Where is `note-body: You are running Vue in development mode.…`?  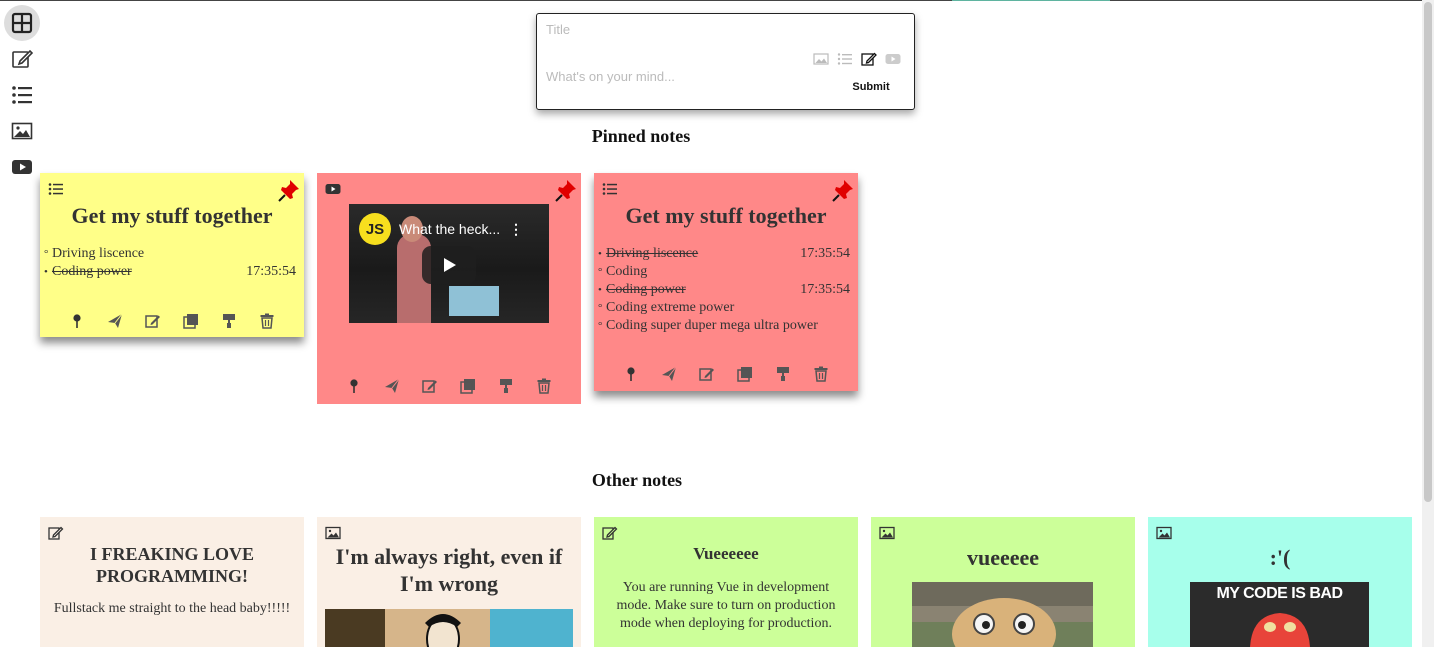
note-body: You are running Vue in development mode.… is located at coordinates (726, 605).